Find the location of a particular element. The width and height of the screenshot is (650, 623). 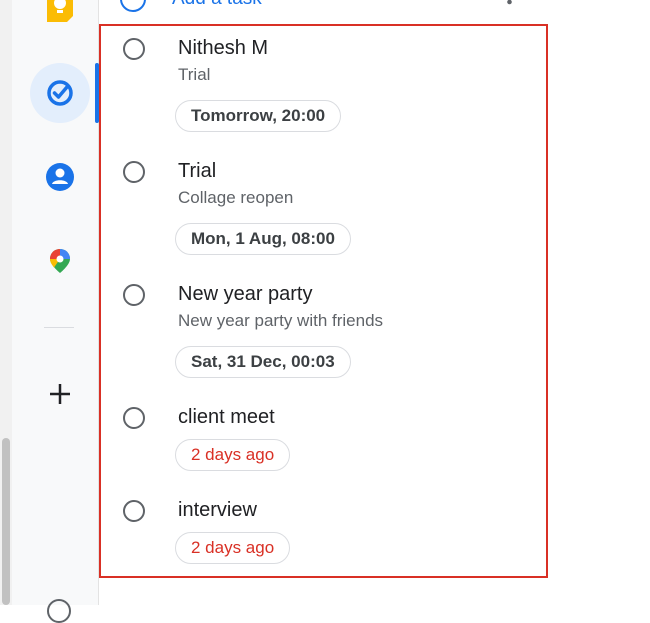

scrollbar-track is located at coordinates (6, 302).